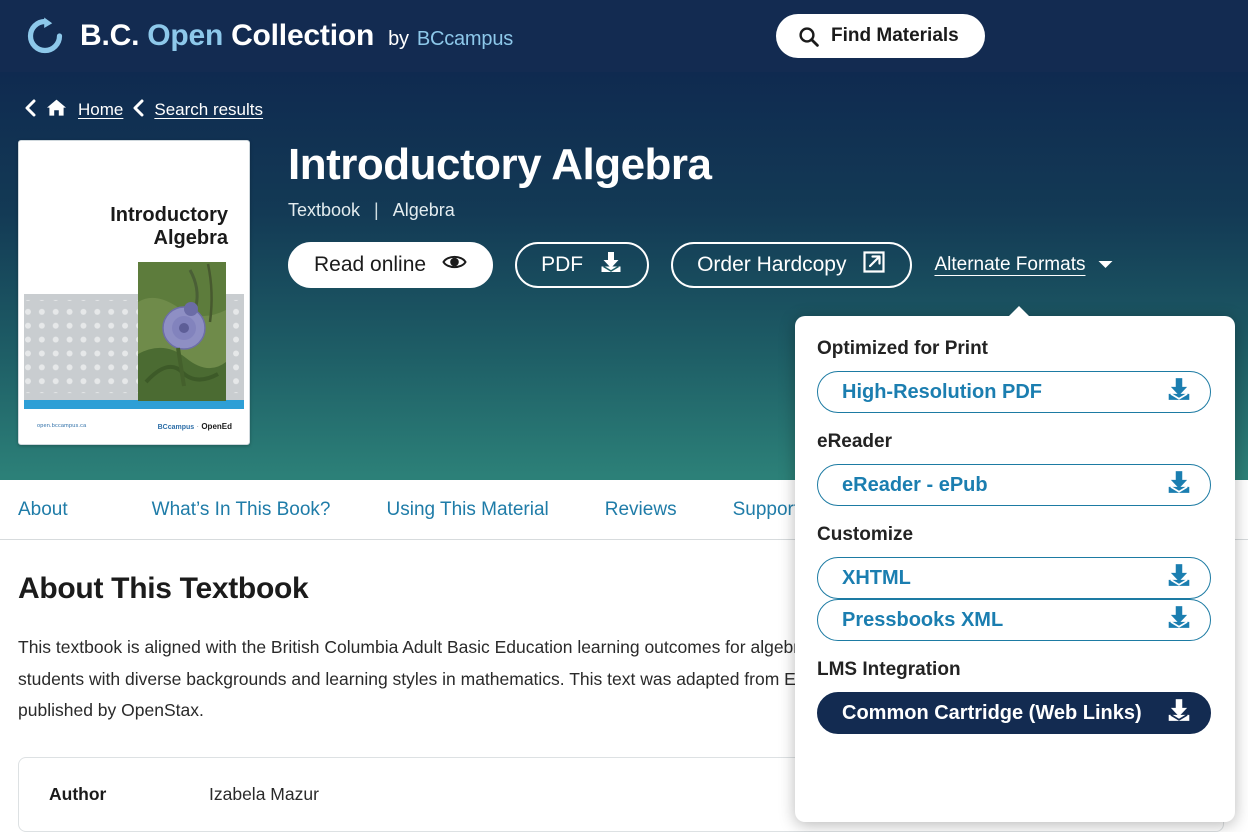  Describe the element at coordinates (454, 265) in the screenshot. I see `eye-icon` at that location.